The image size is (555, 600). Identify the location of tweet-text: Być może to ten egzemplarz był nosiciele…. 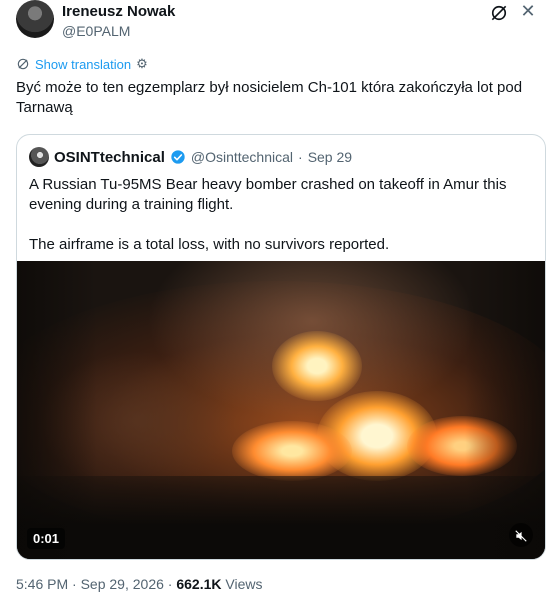
(269, 97).